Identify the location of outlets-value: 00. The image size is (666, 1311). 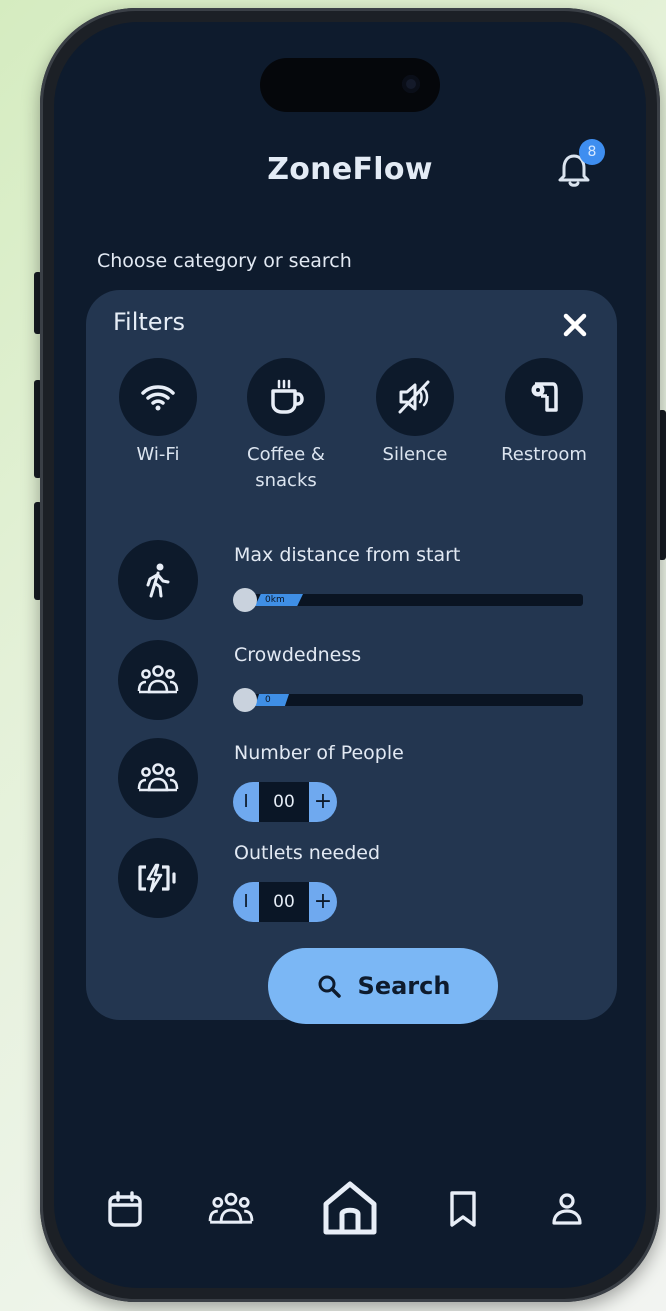
(284, 902).